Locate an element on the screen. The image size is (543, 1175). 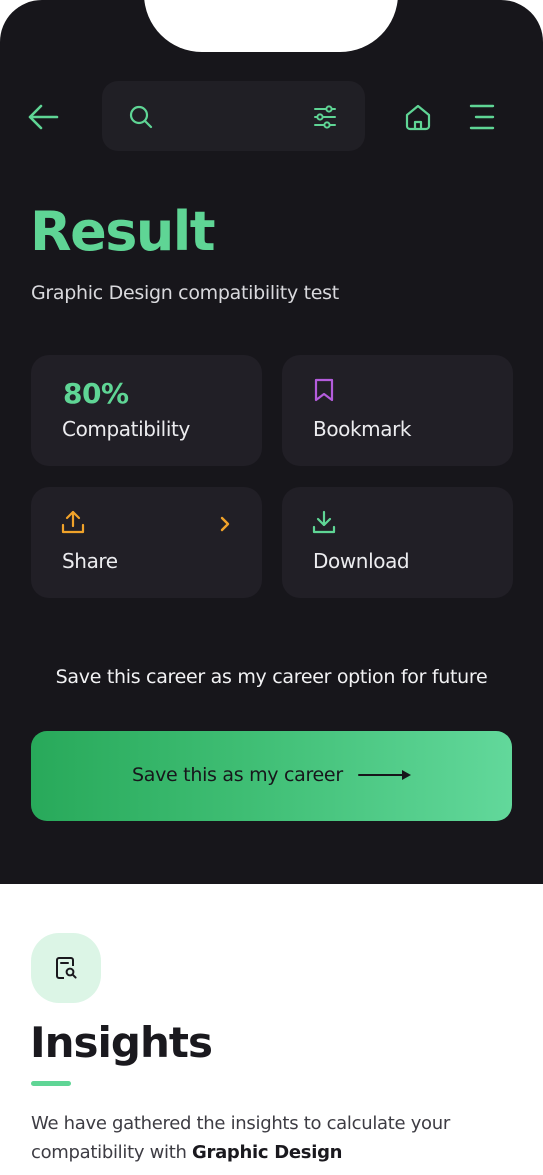
bookmark-label: Bookmark is located at coordinates (362, 429).